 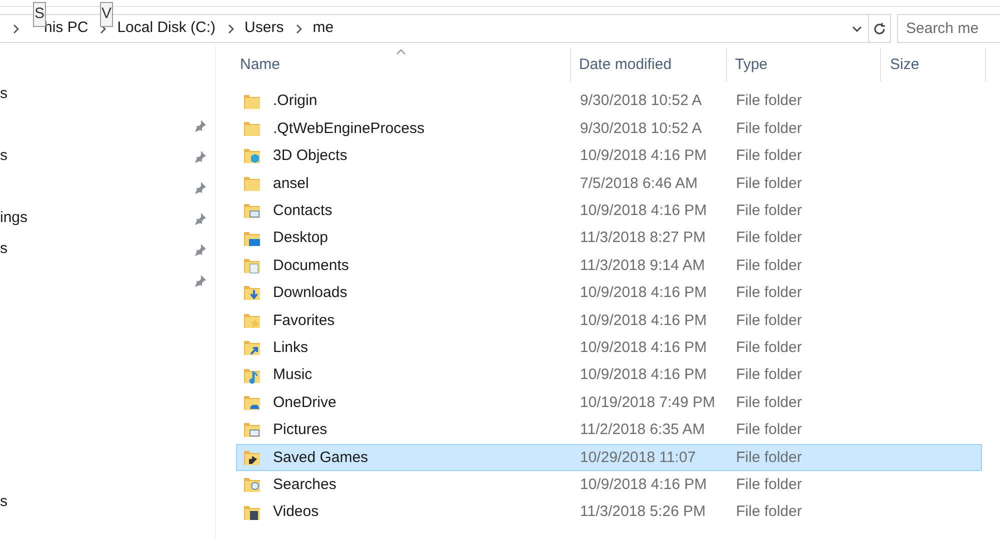 I want to click on column-header: Type, so click(x=804, y=65).